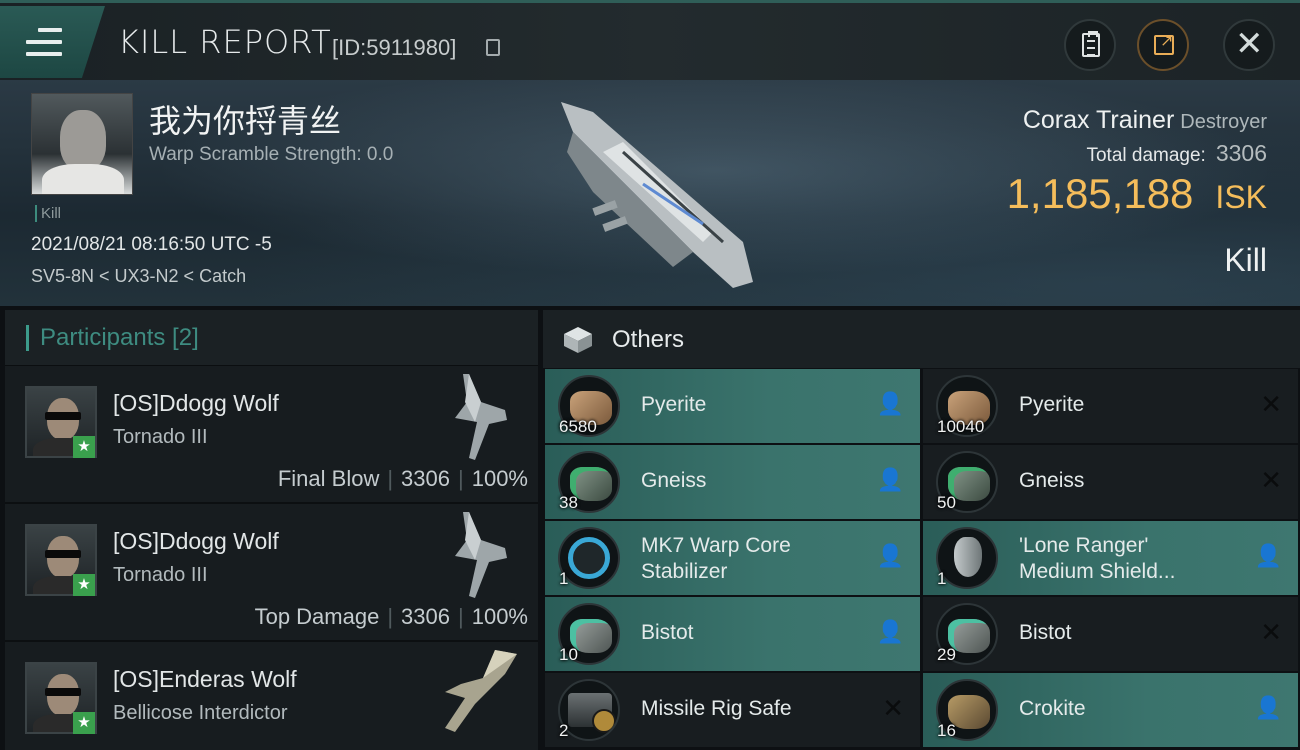 This screenshot has height=750, width=1300. I want to click on item-row: 29 Bistot ✕, so click(1110, 634).